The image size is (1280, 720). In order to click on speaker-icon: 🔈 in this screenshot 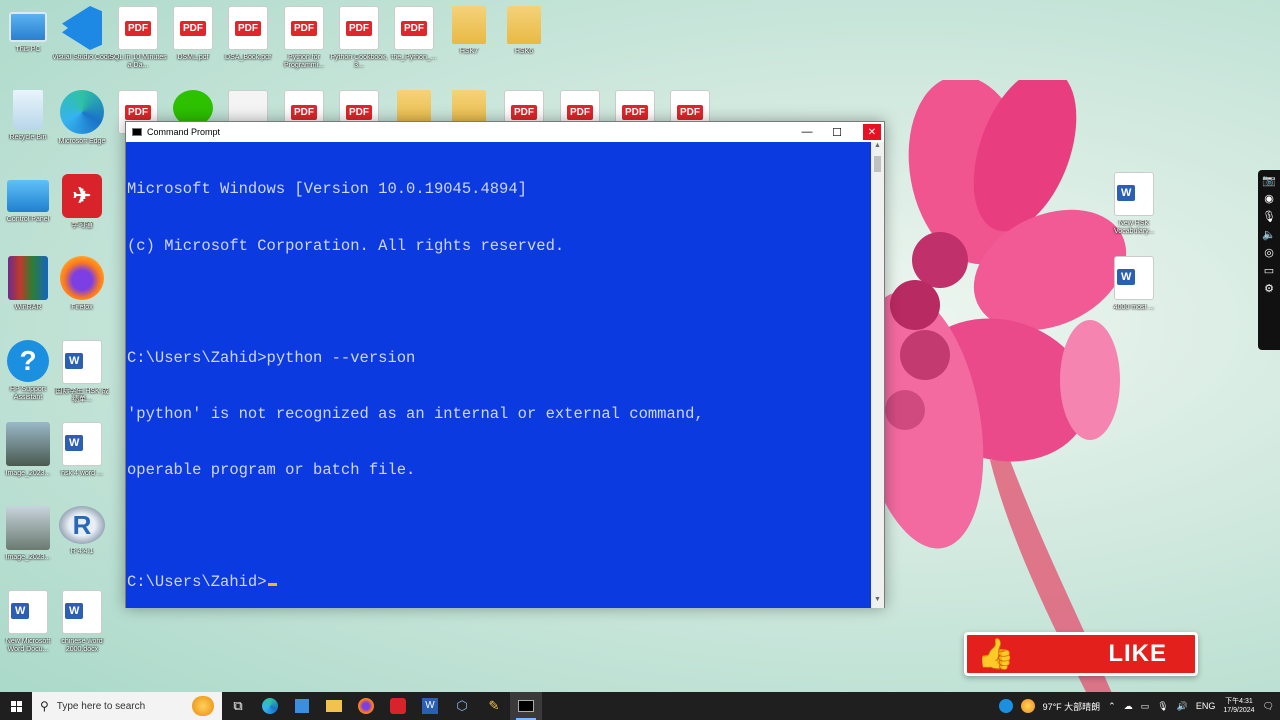, I will do `click(1269, 235)`.